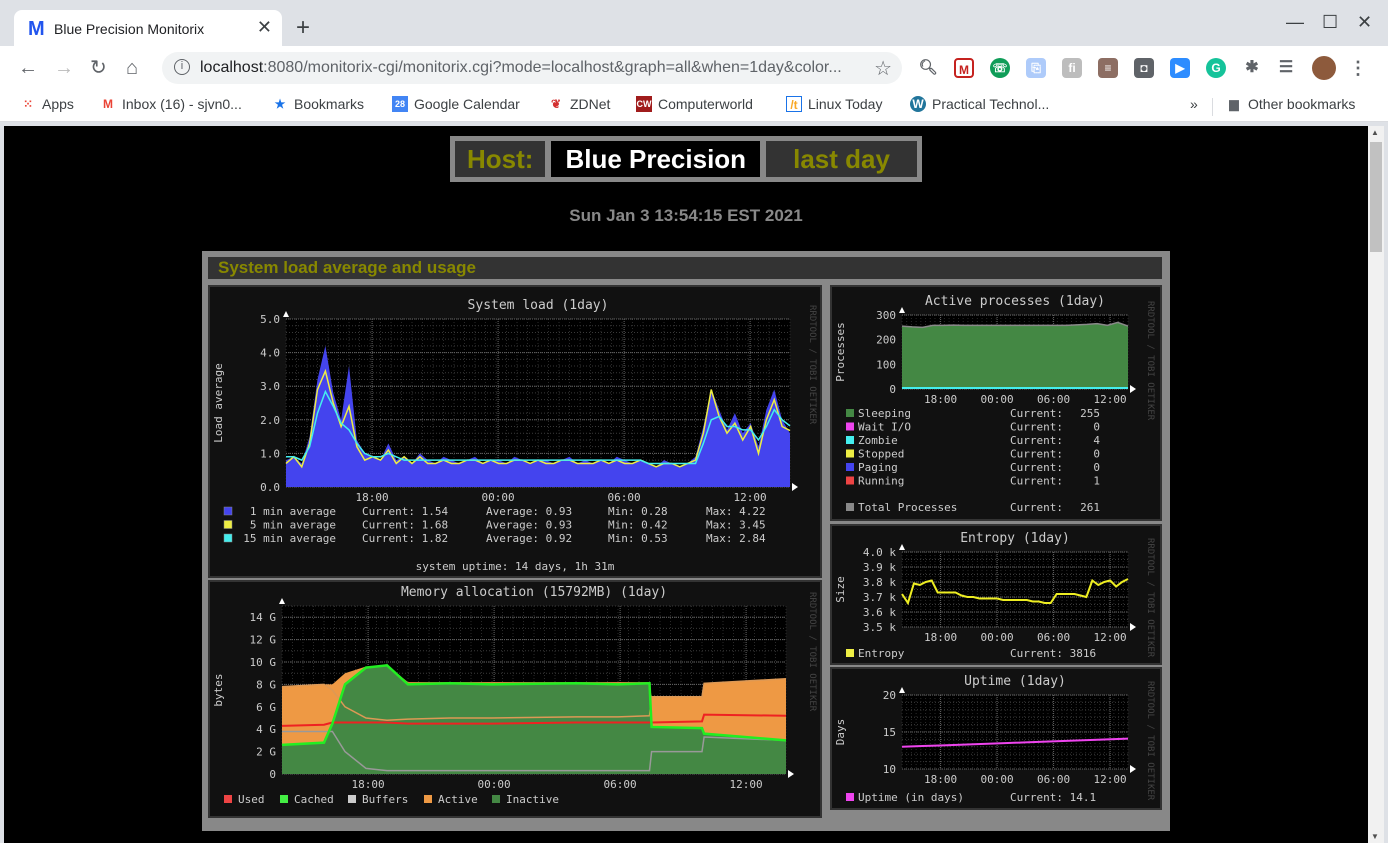 This screenshot has width=1388, height=843. I want to click on rrdtool-watermark: RRDTOOL / TOBI OETIKER, so click(1150, 598).